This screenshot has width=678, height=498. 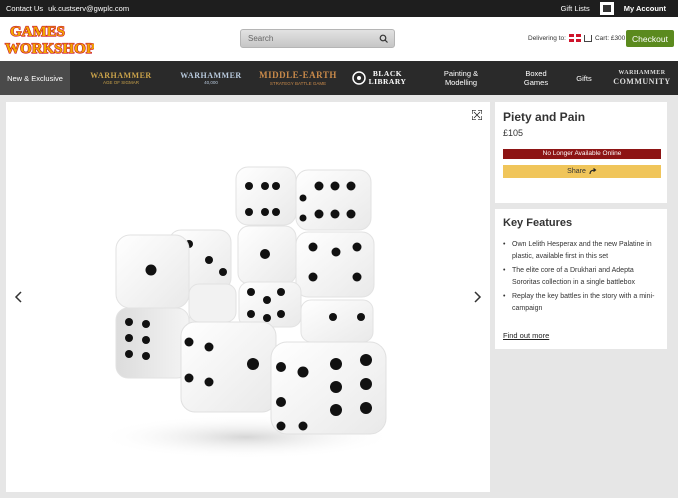 What do you see at coordinates (35, 78) in the screenshot?
I see `nav-new-exclusive: New & Exclusive` at bounding box center [35, 78].